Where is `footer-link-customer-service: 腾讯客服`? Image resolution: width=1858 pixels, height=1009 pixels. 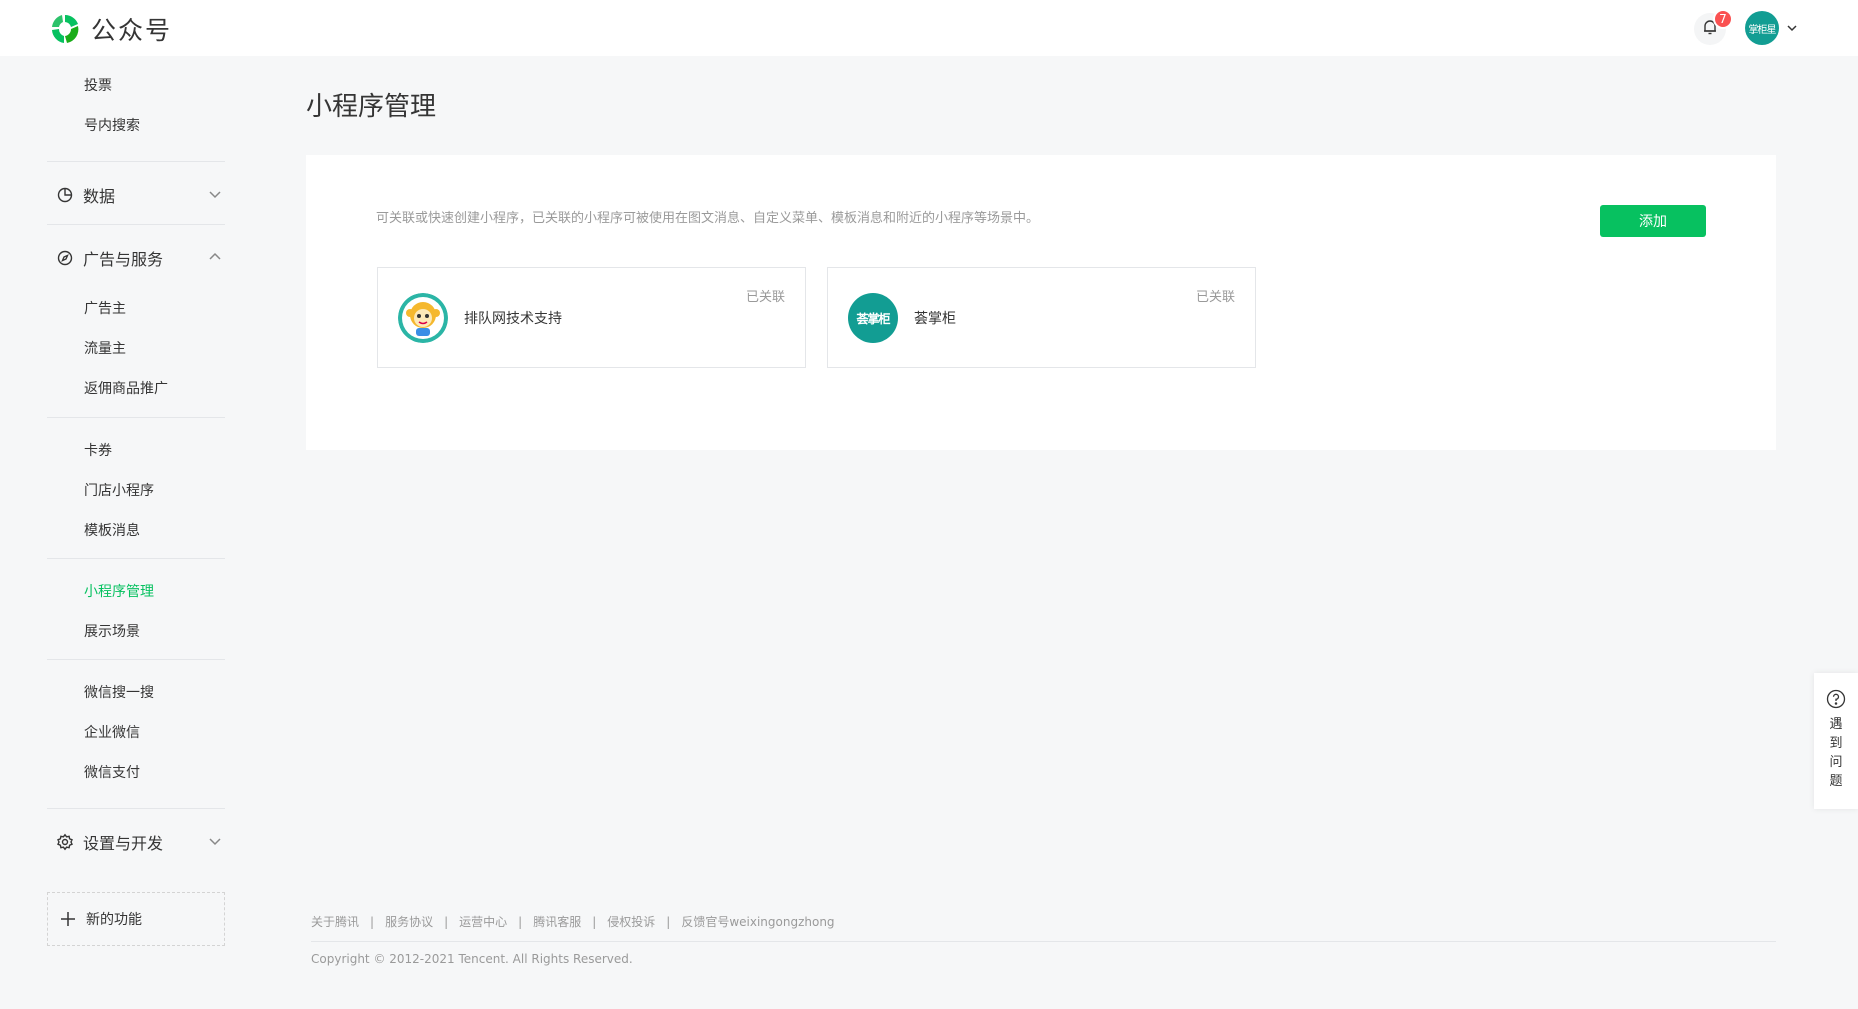 footer-link-customer-service: 腾讯客服 is located at coordinates (557, 921).